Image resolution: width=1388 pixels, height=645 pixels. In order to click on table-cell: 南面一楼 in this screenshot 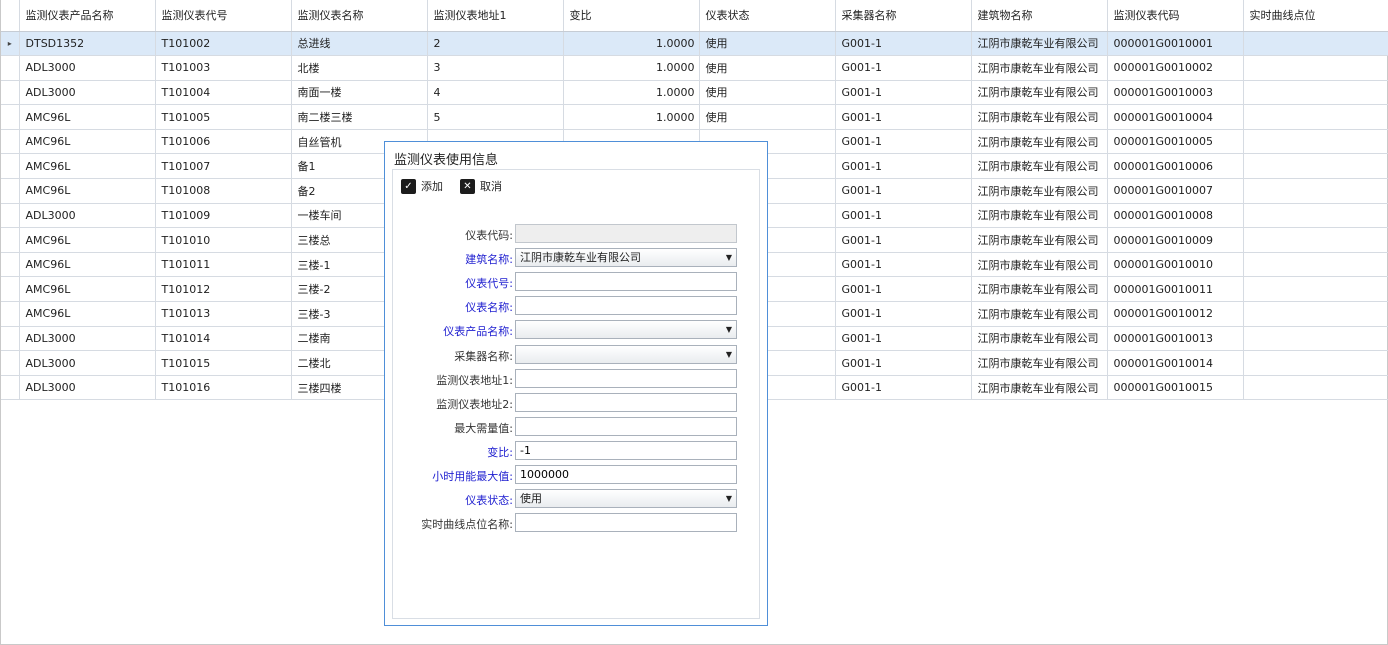, I will do `click(359, 93)`.